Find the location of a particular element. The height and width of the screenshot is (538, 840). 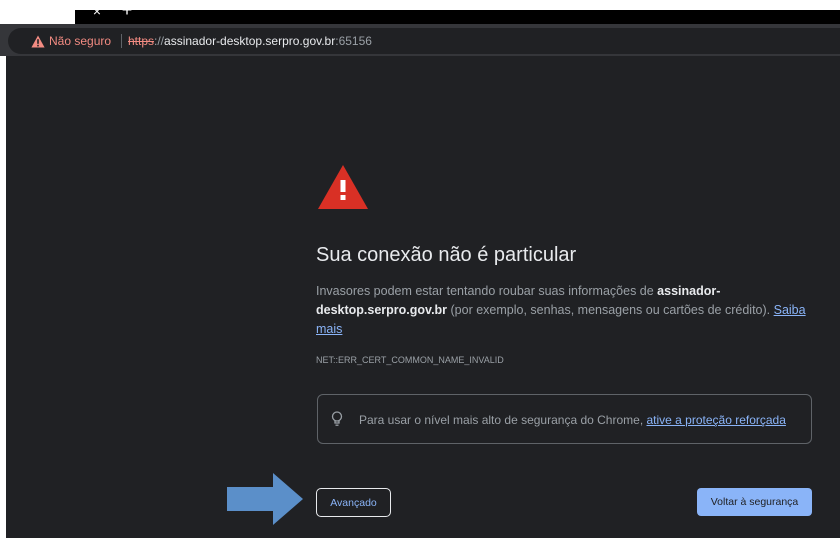

new-tab-icon: + is located at coordinates (127, 10).